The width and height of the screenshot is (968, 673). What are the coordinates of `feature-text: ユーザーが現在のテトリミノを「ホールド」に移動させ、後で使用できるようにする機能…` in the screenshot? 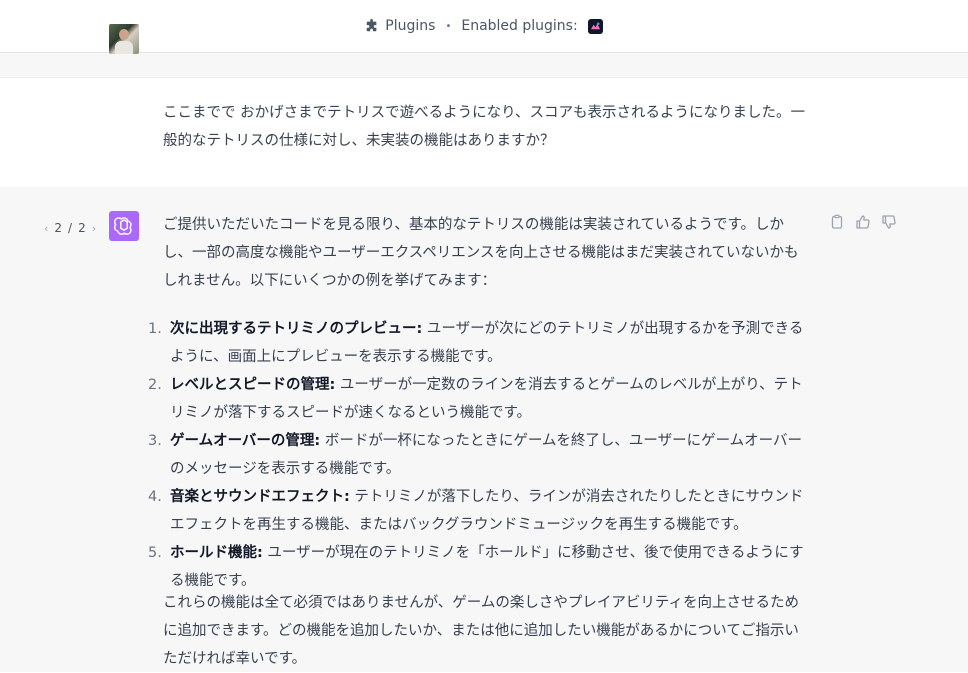 It's located at (487, 567).